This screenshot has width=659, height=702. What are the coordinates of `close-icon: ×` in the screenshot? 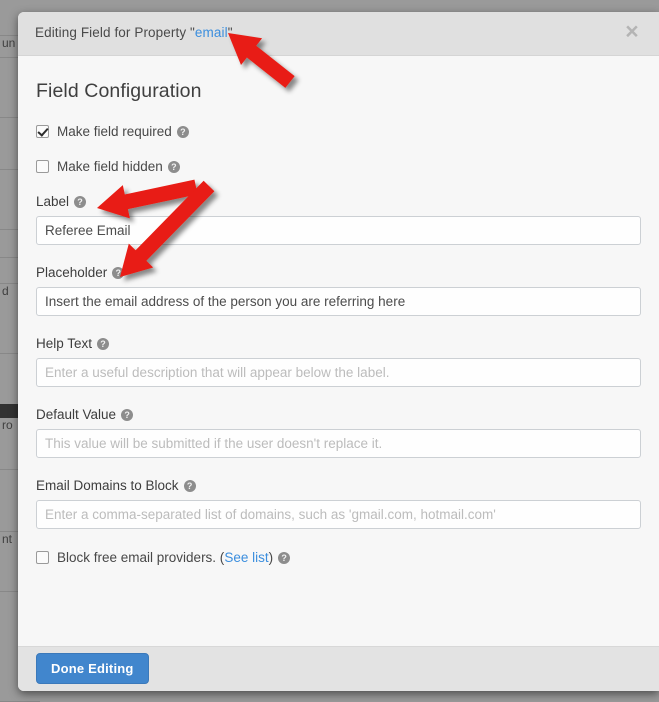 It's located at (632, 31).